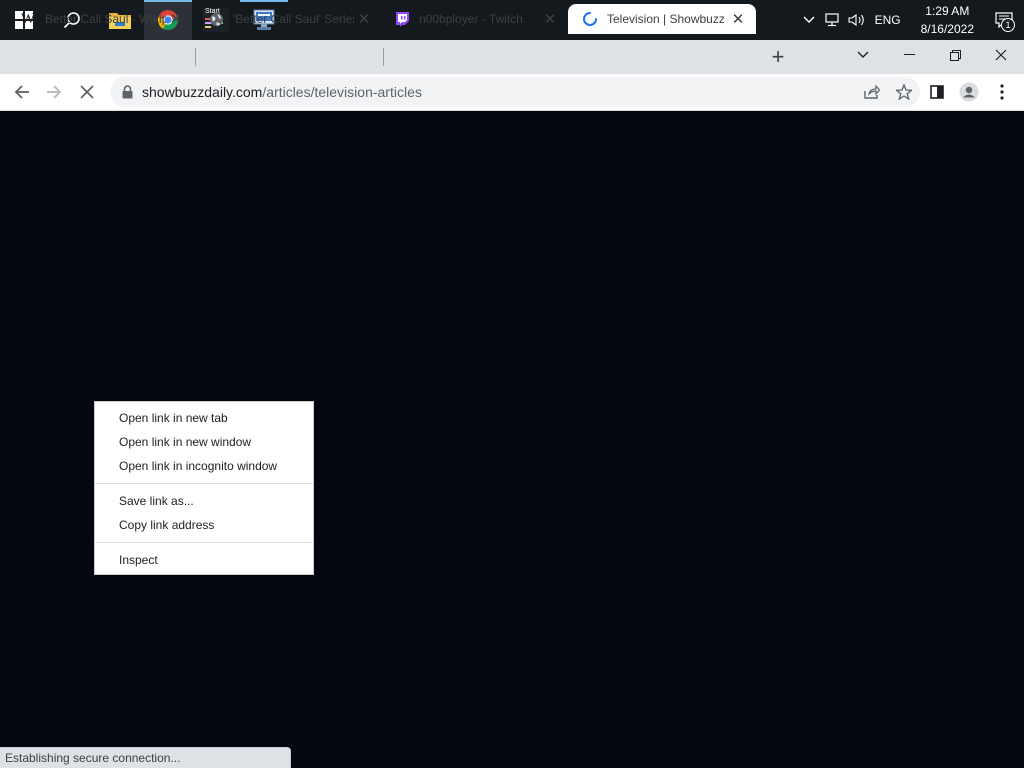 The width and height of the screenshot is (1024, 768). I want to click on tab-title: 'Better Call Saul' Series Finale, so click(293, 19).